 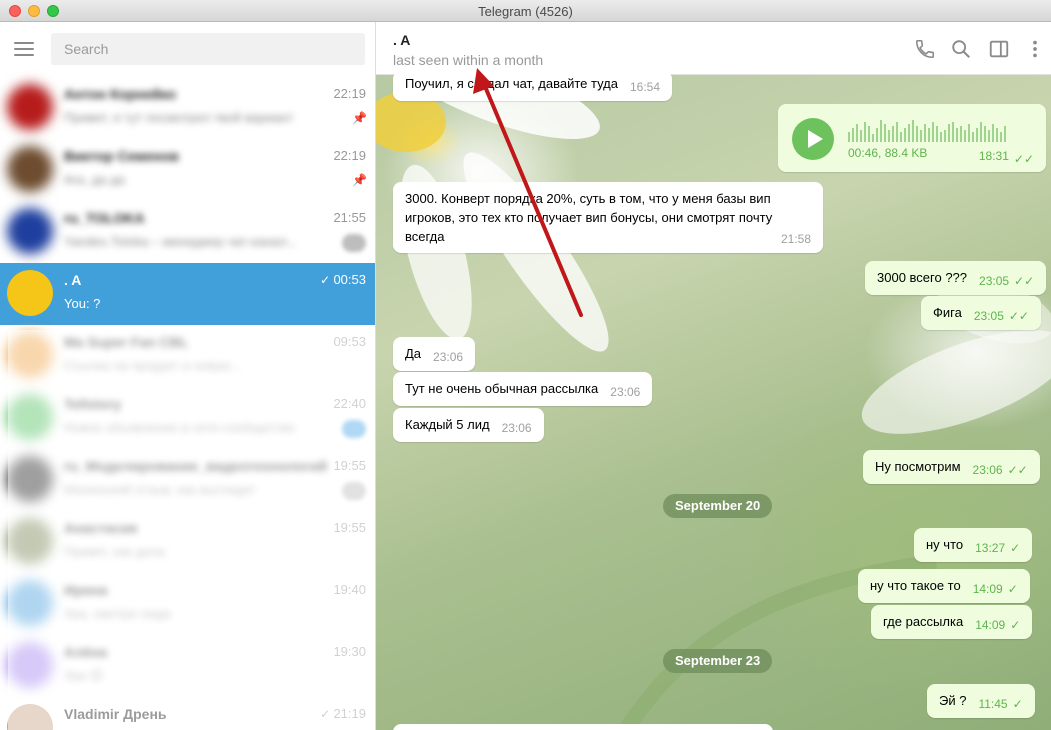 I want to click on title-bar: Telegram (4526), so click(x=525, y=11).